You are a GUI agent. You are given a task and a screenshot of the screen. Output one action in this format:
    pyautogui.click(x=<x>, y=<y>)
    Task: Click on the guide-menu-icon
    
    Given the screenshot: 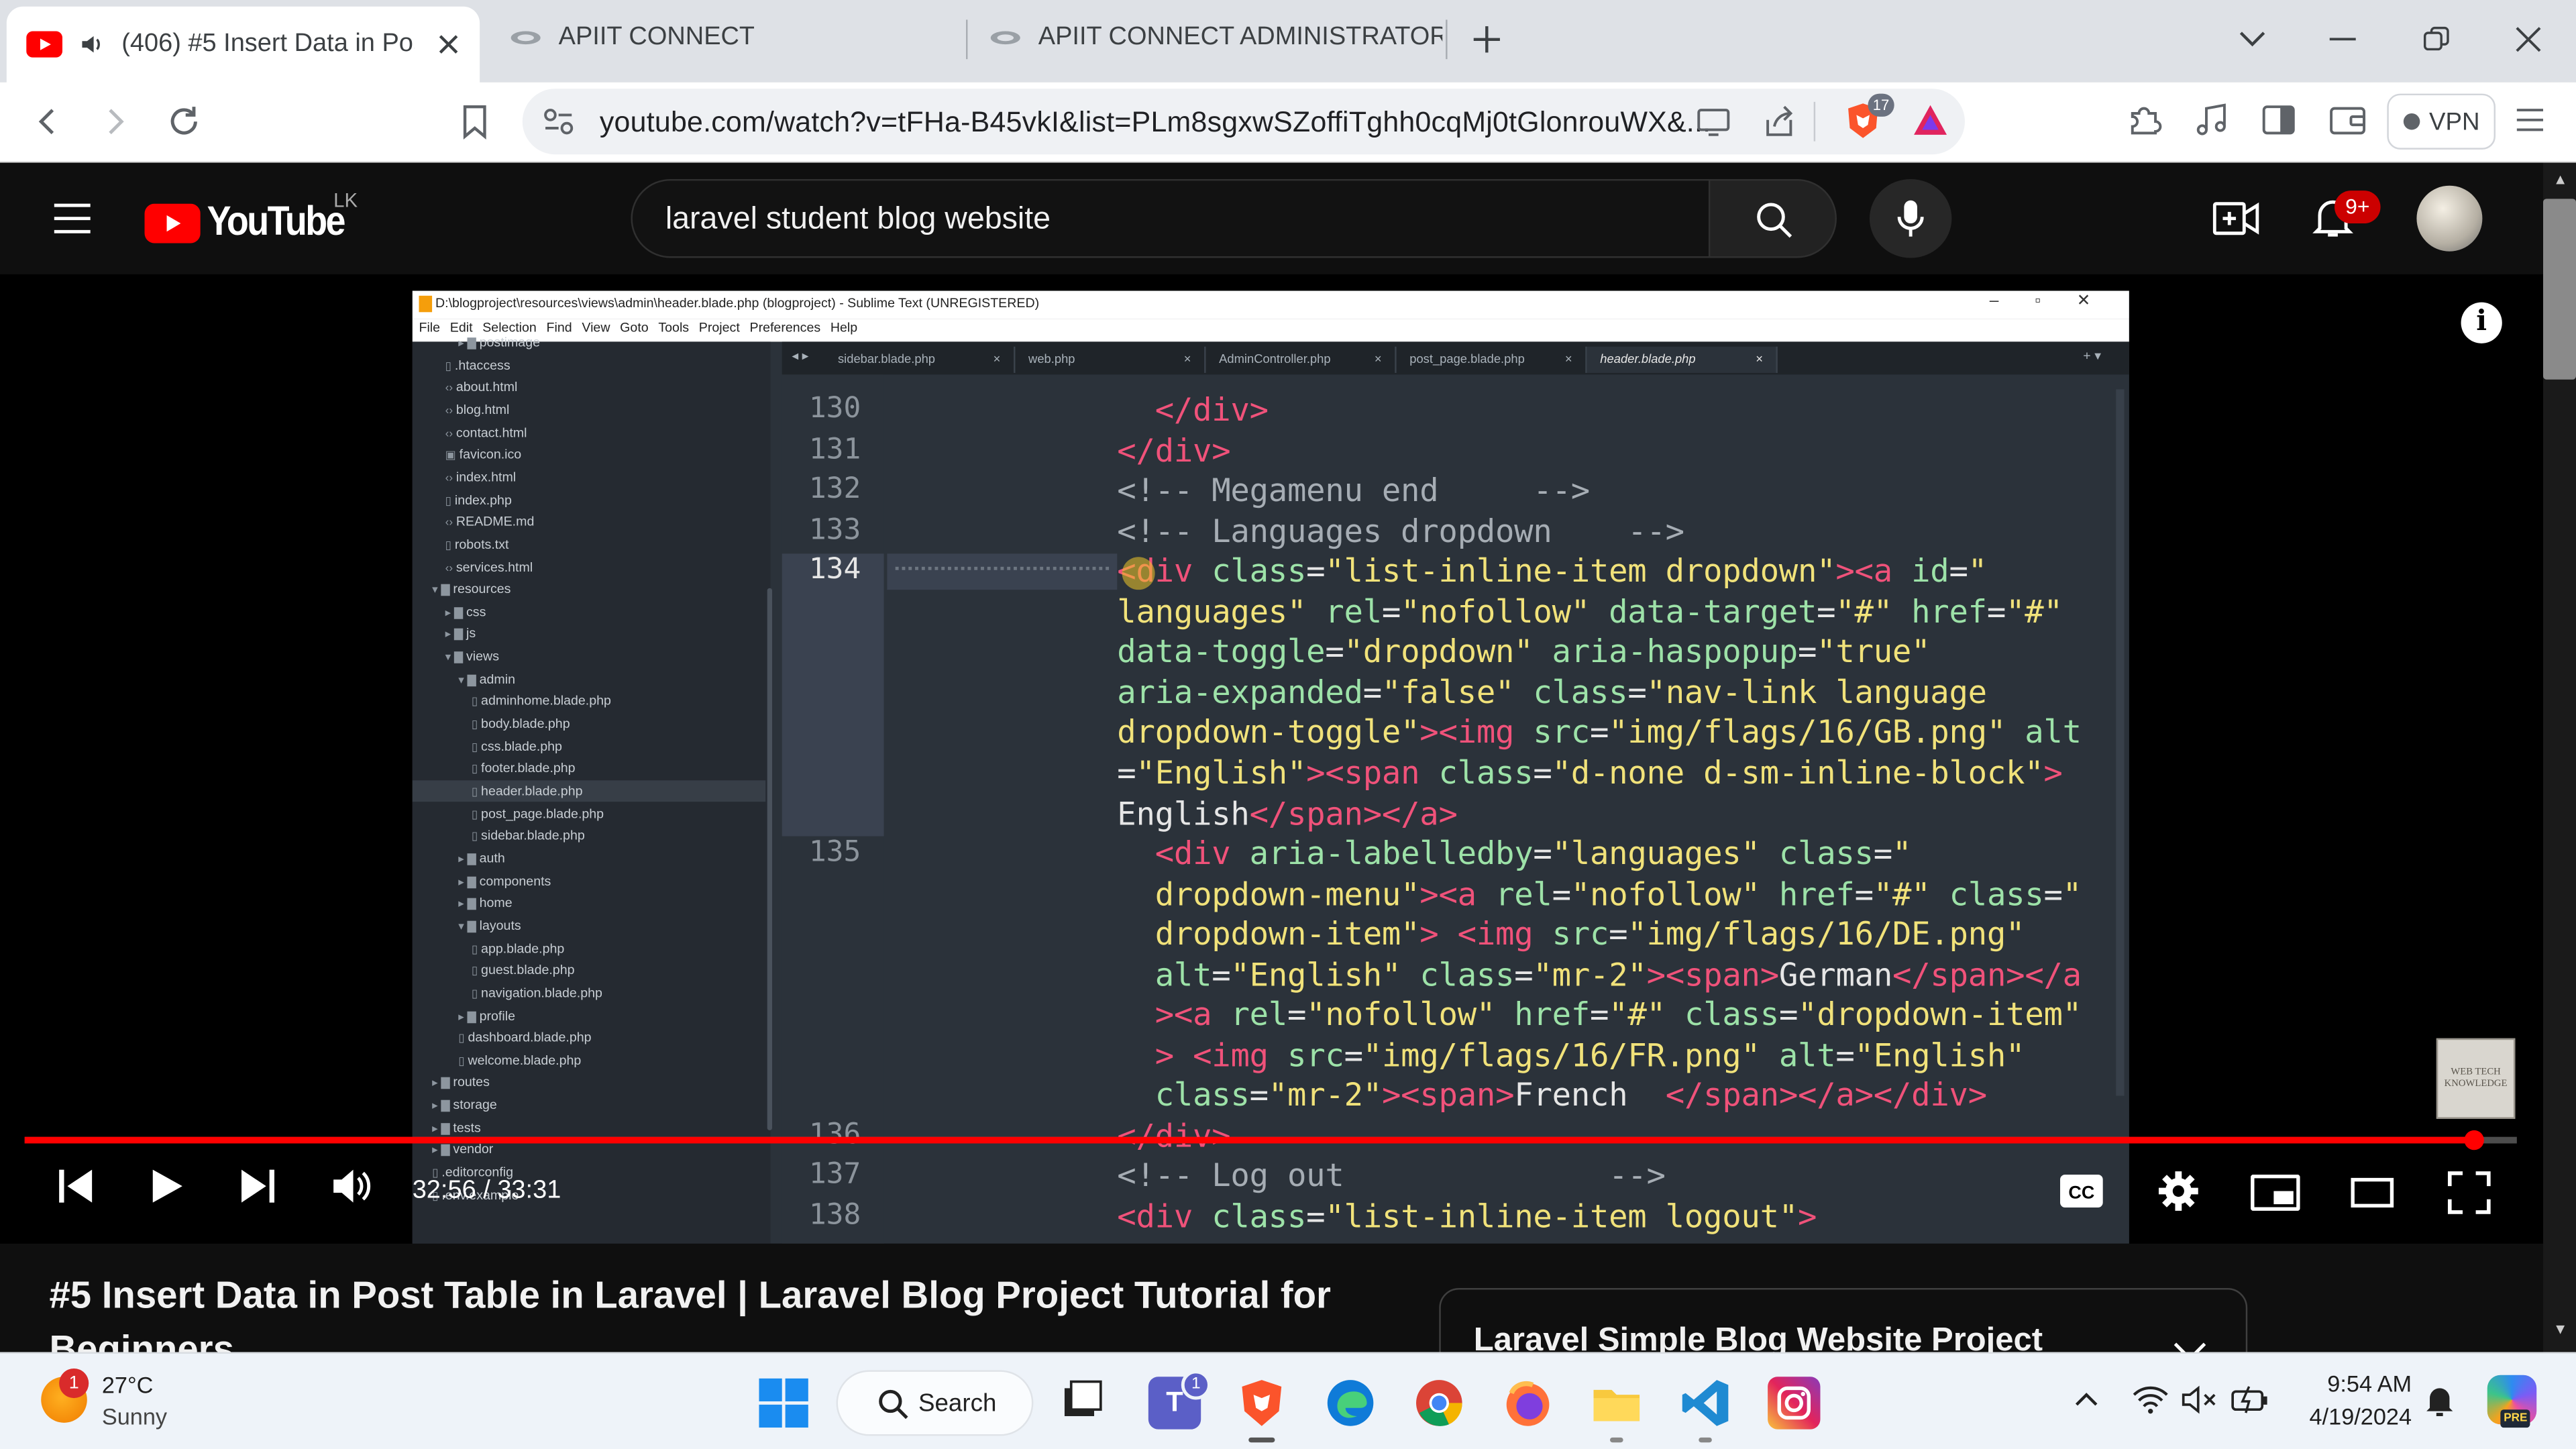 What is the action you would take?
    pyautogui.click(x=72, y=218)
    